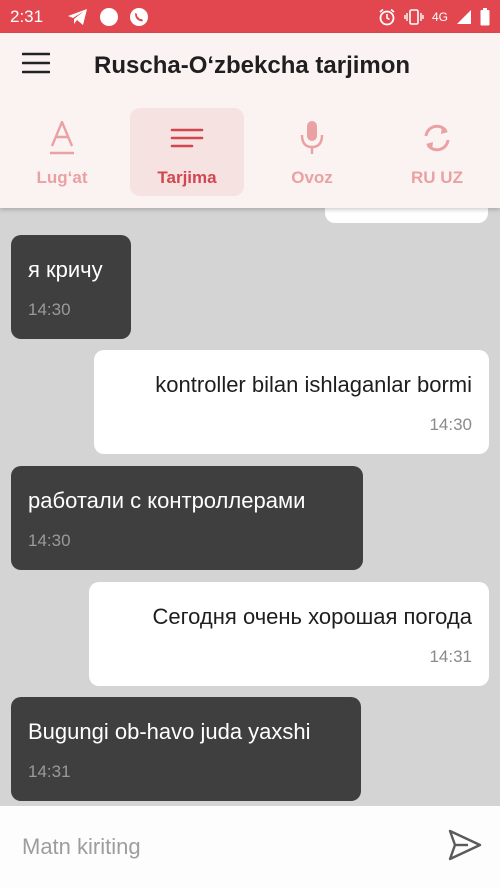 Image resolution: width=500 pixels, height=888 pixels. I want to click on message-bubble-incoming: работали с контроллерами 14:30, so click(187, 518).